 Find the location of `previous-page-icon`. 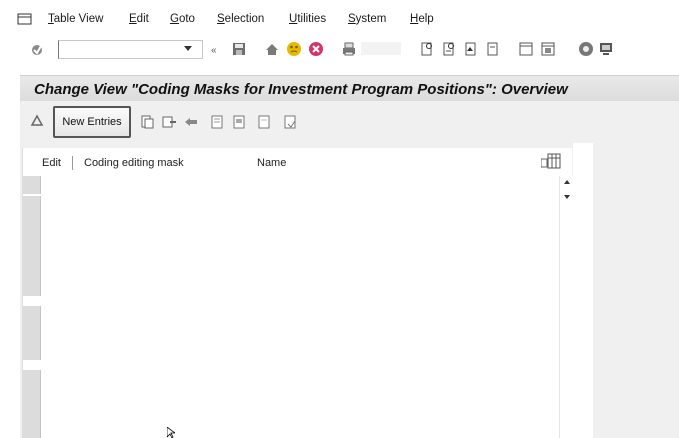

previous-page-icon is located at coordinates (493, 49).